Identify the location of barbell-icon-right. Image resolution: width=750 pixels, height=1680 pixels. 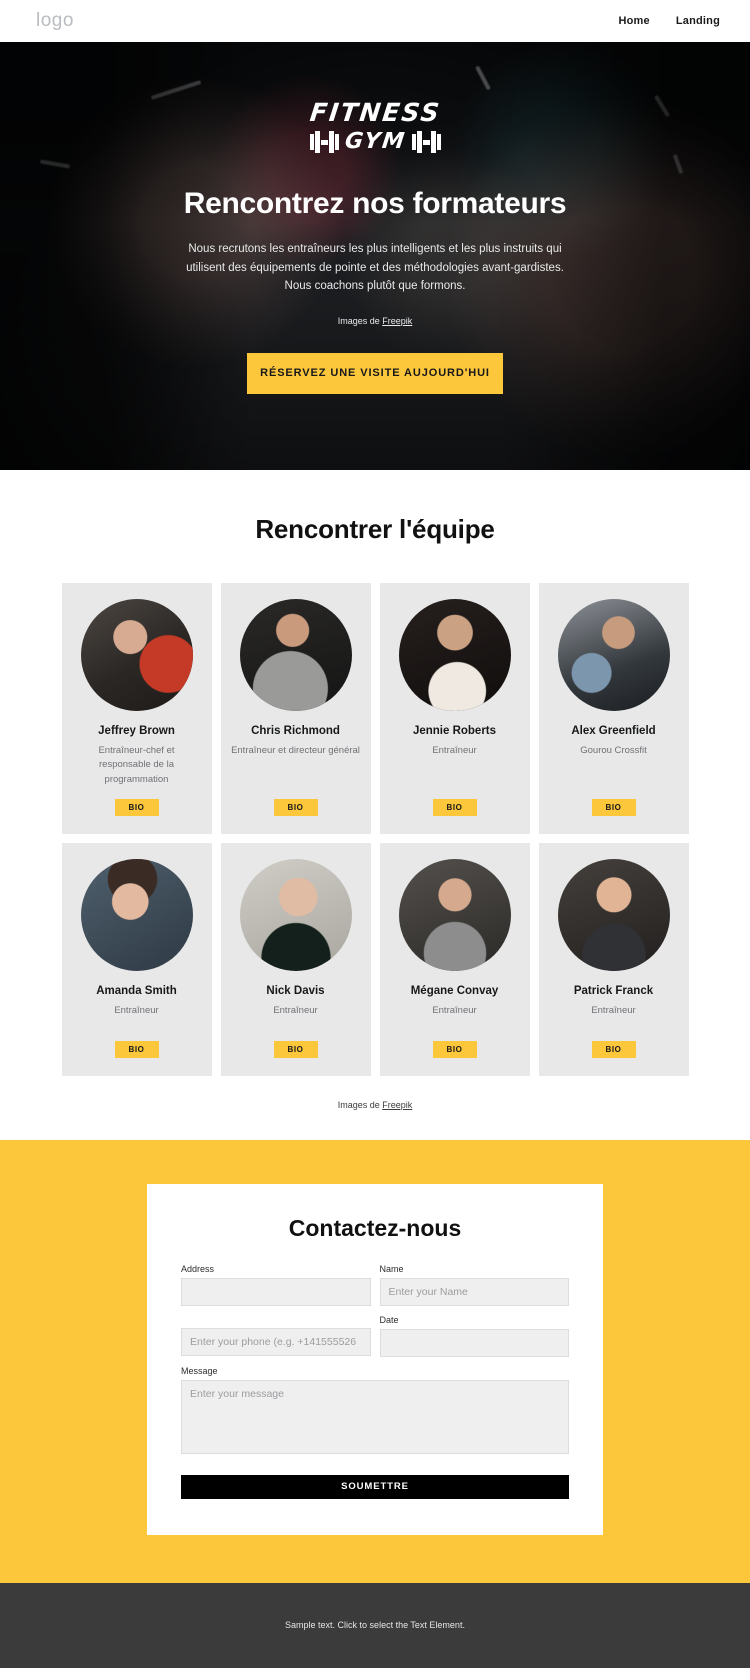
(426, 142).